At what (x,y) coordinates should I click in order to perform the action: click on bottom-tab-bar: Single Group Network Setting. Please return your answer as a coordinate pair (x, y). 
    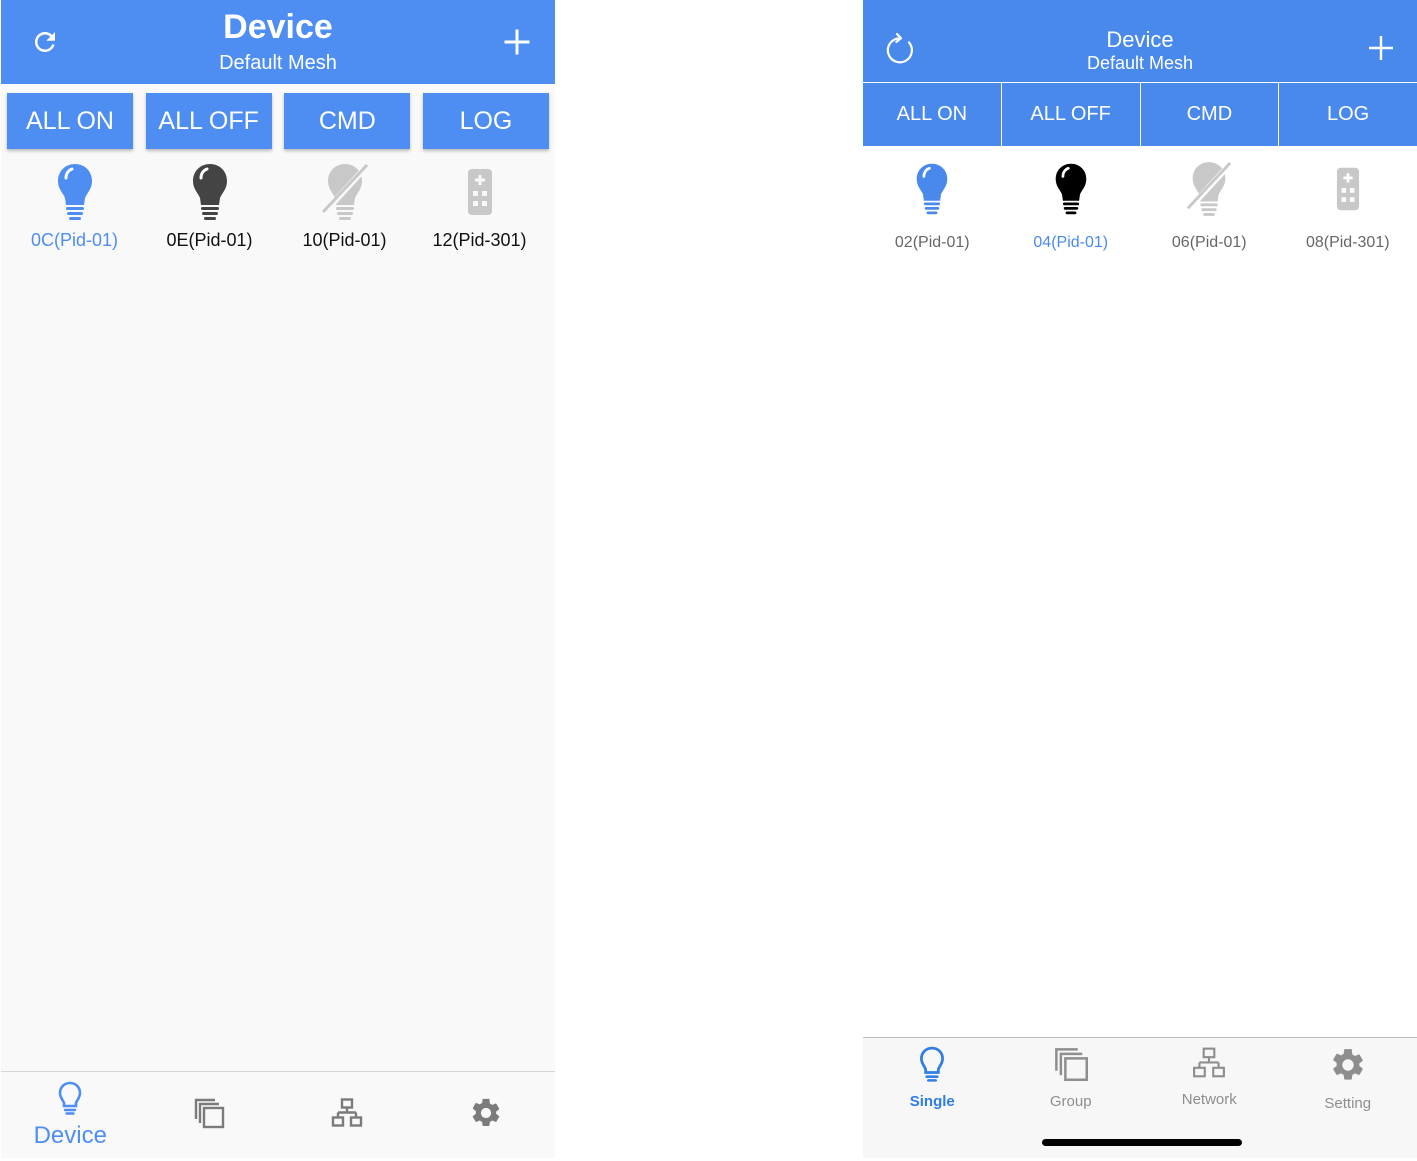
    Looking at the image, I should click on (1140, 1097).